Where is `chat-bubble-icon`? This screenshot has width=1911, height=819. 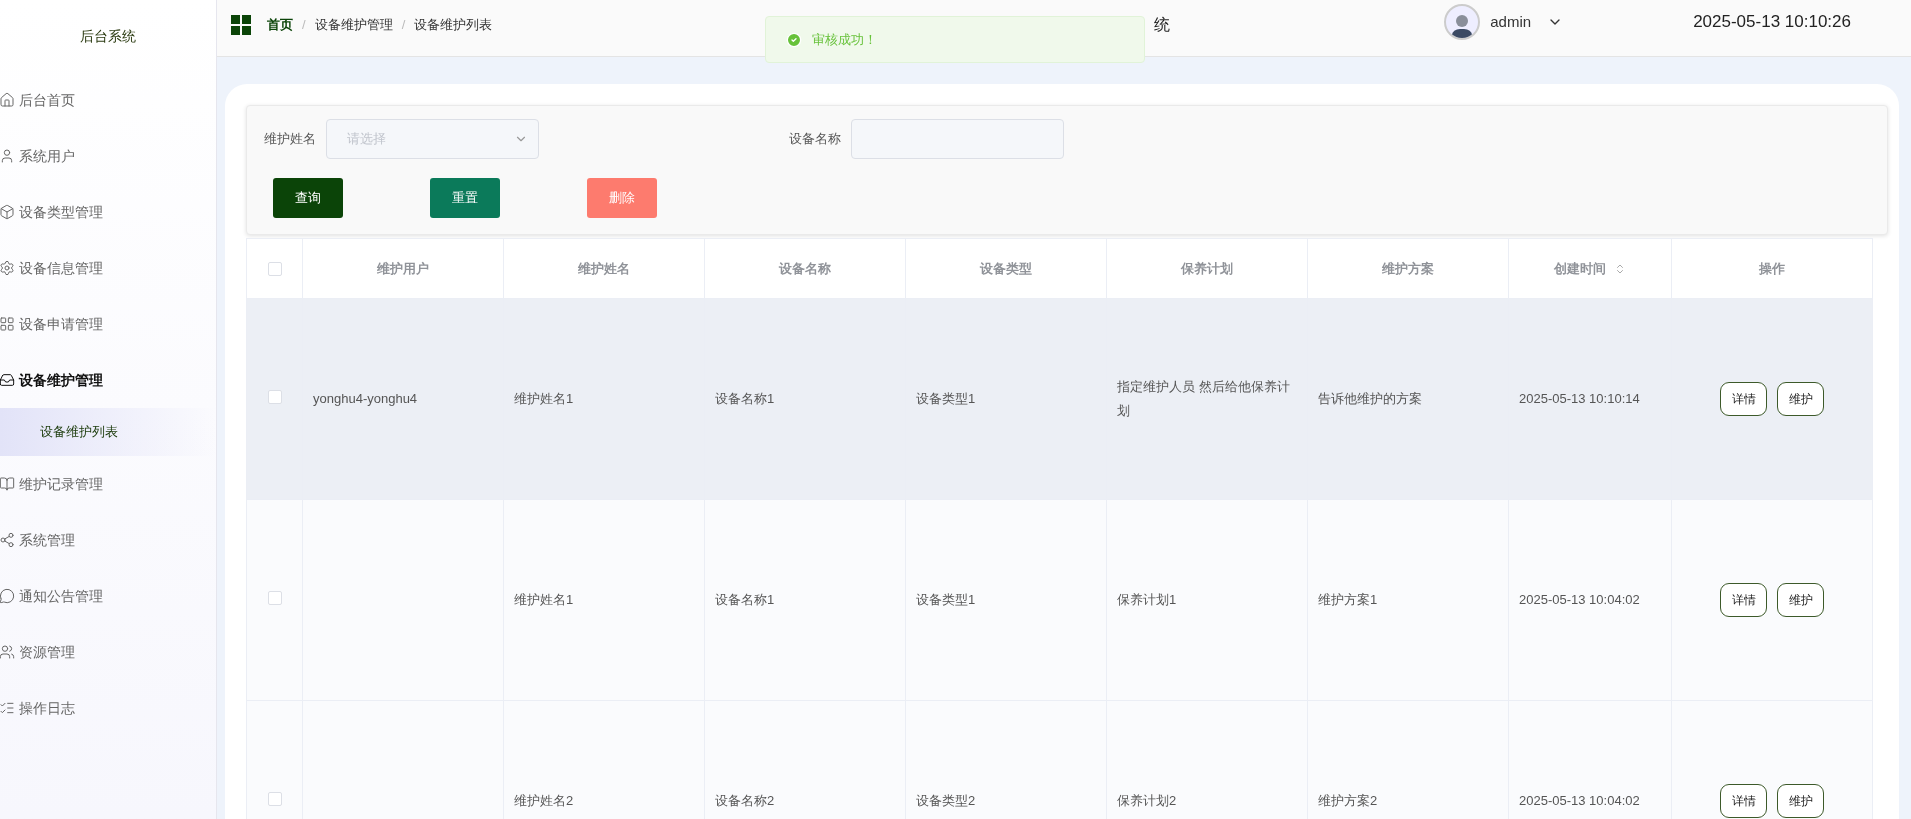
chat-bubble-icon is located at coordinates (7, 596).